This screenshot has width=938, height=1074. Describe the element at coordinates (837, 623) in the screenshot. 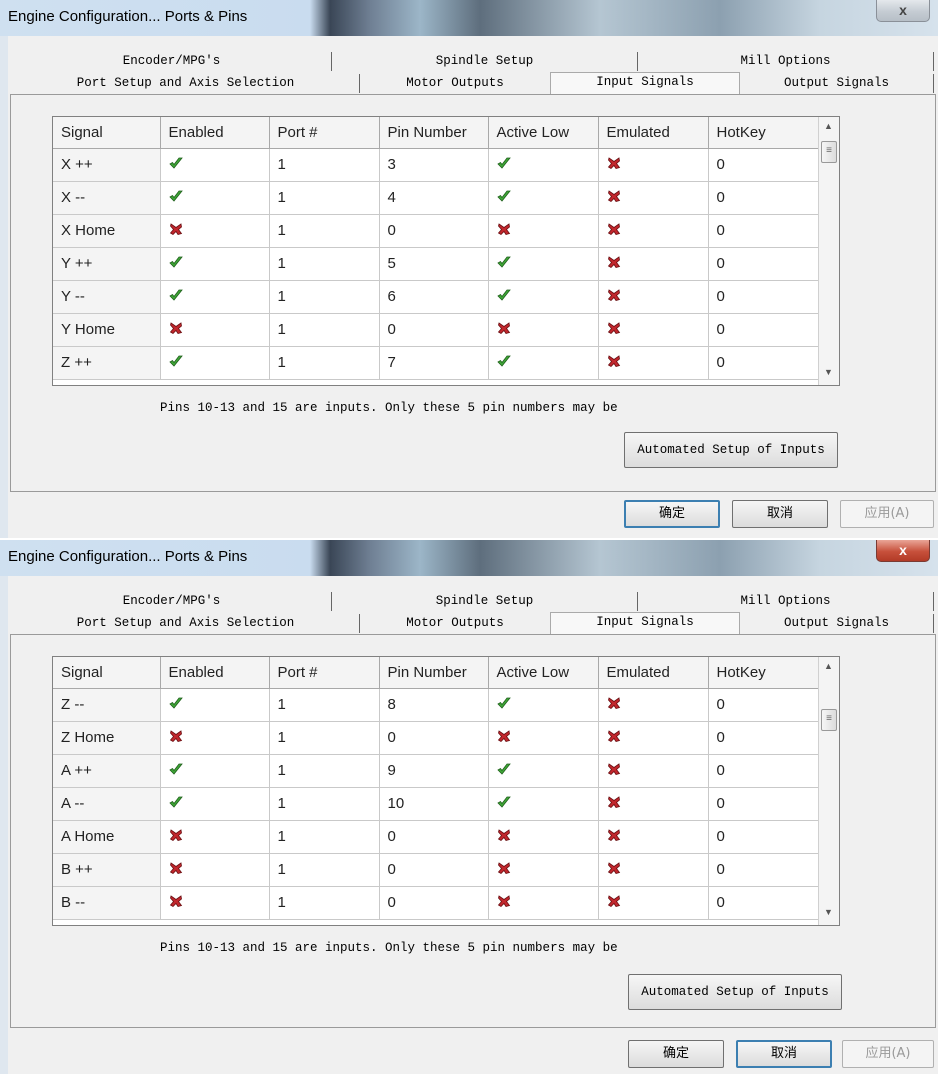

I see `tab-output-signals: Output Signals` at that location.